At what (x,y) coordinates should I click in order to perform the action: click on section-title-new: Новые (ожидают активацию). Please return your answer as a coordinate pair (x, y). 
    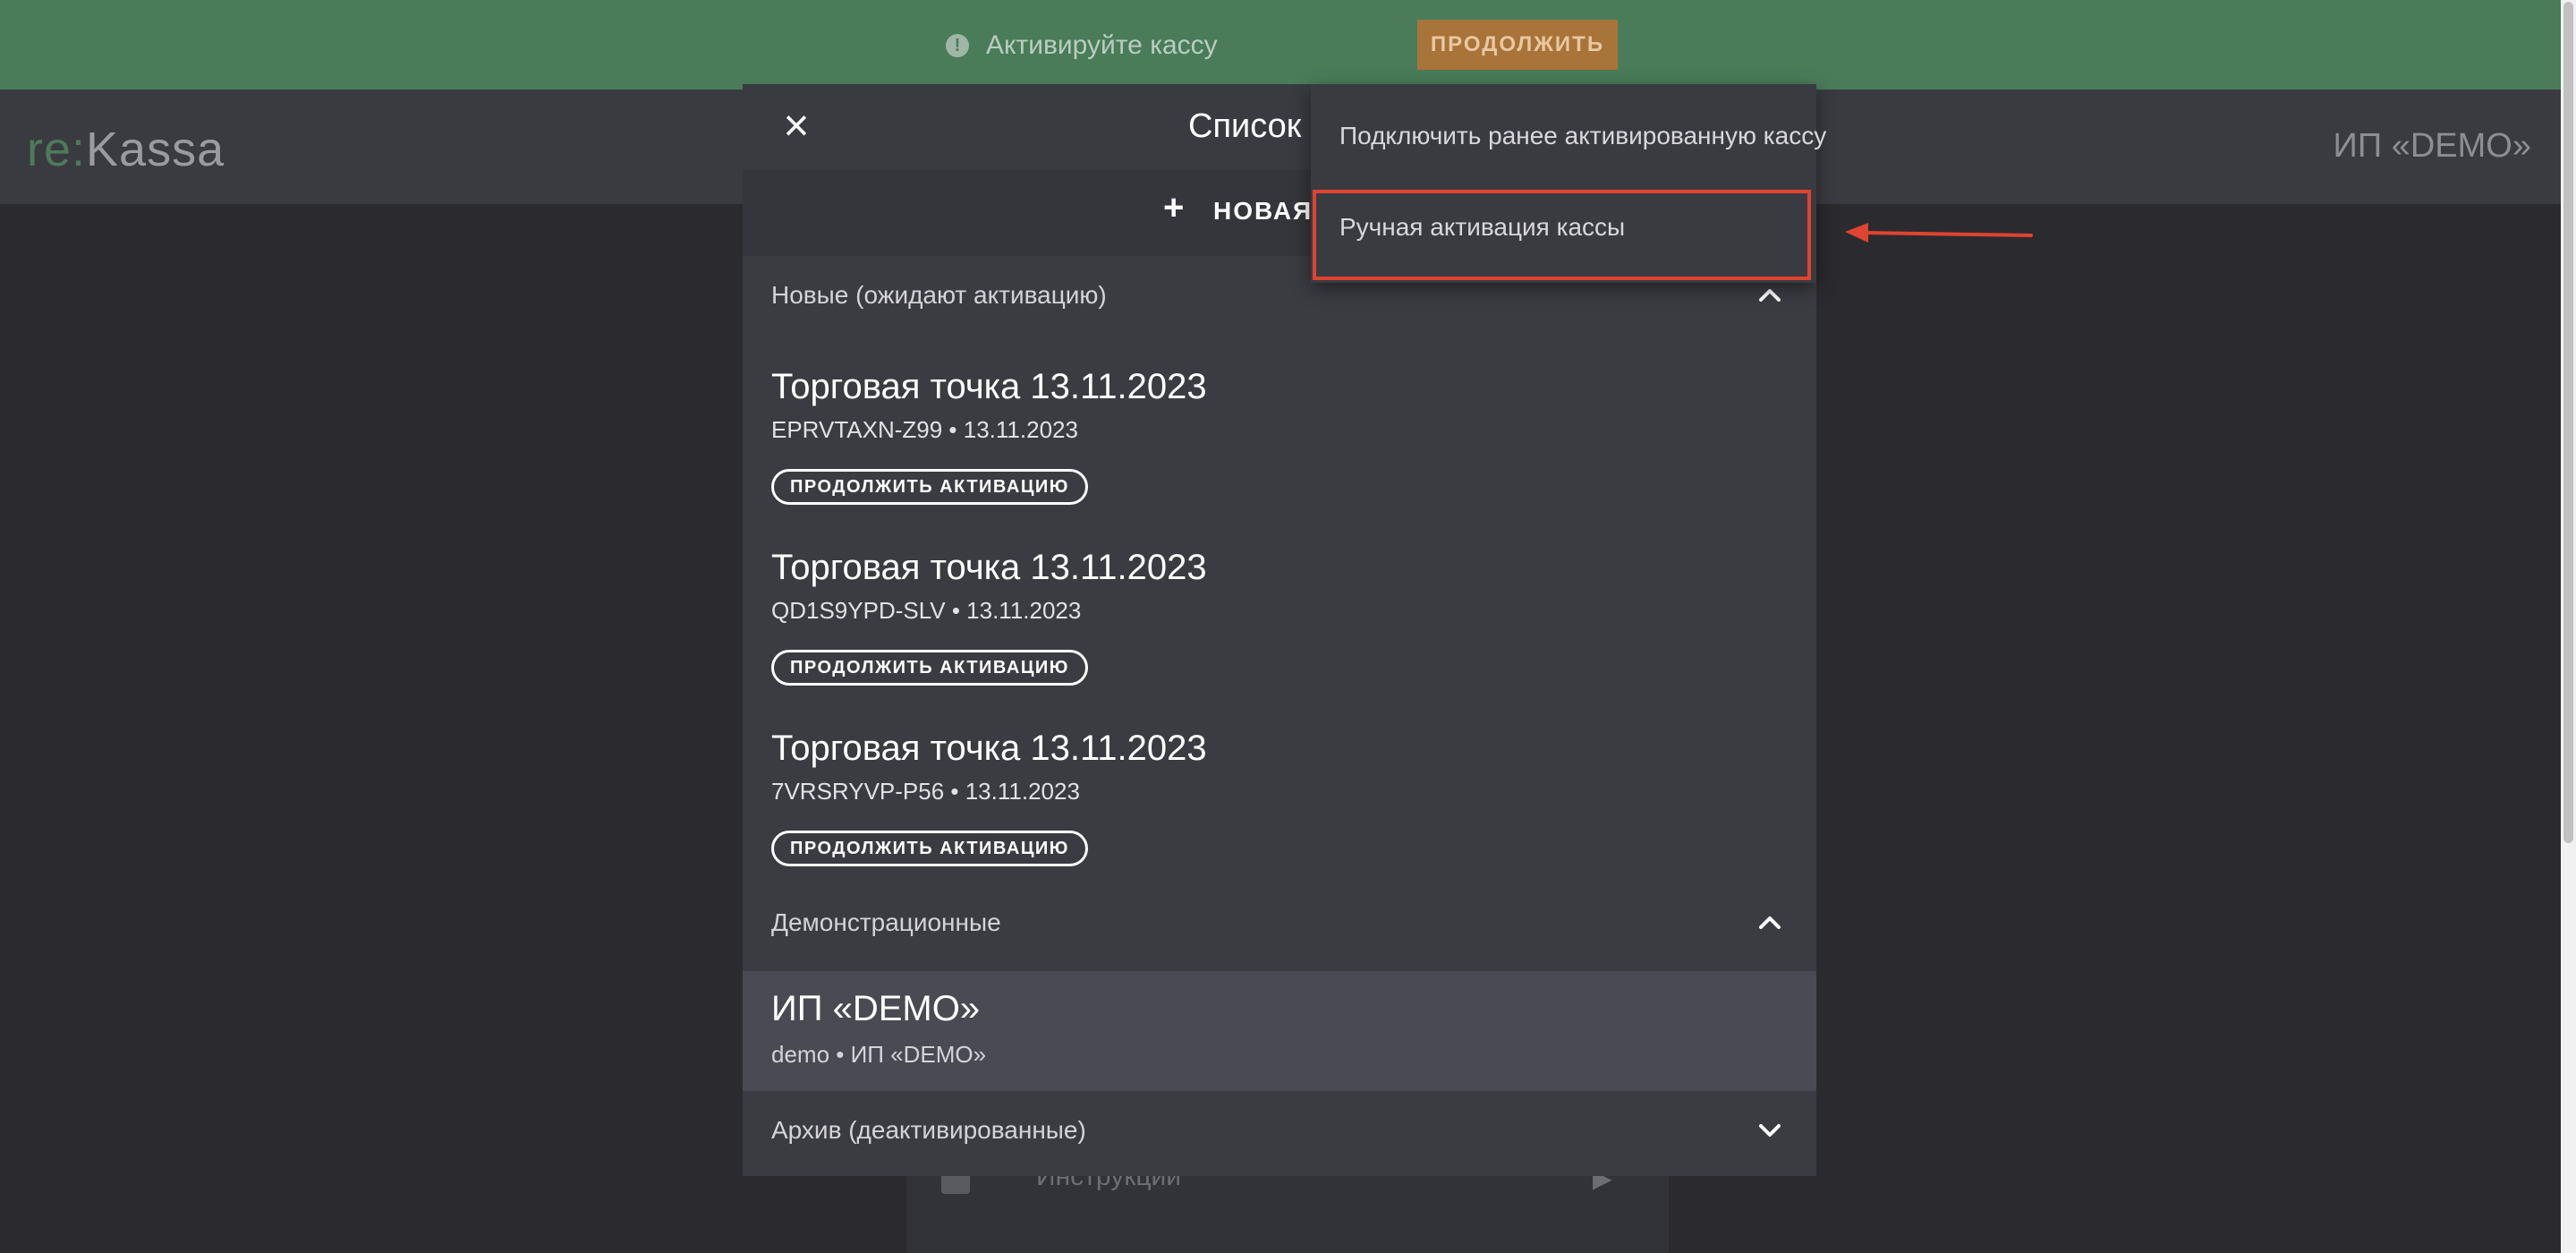
    Looking at the image, I should click on (939, 295).